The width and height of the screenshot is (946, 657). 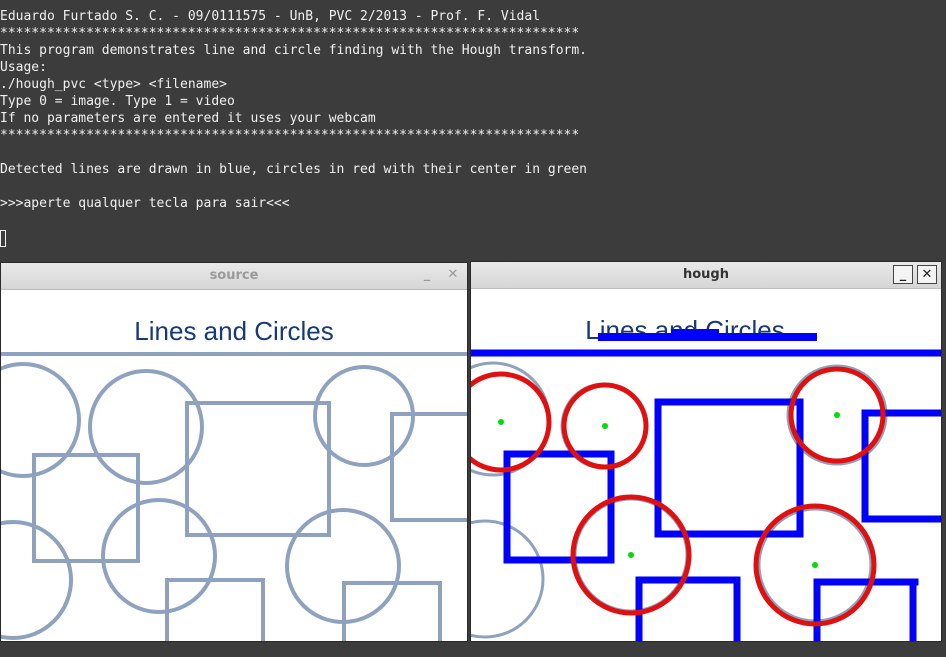 What do you see at coordinates (453, 275) in the screenshot?
I see `source-close-button: ✕` at bounding box center [453, 275].